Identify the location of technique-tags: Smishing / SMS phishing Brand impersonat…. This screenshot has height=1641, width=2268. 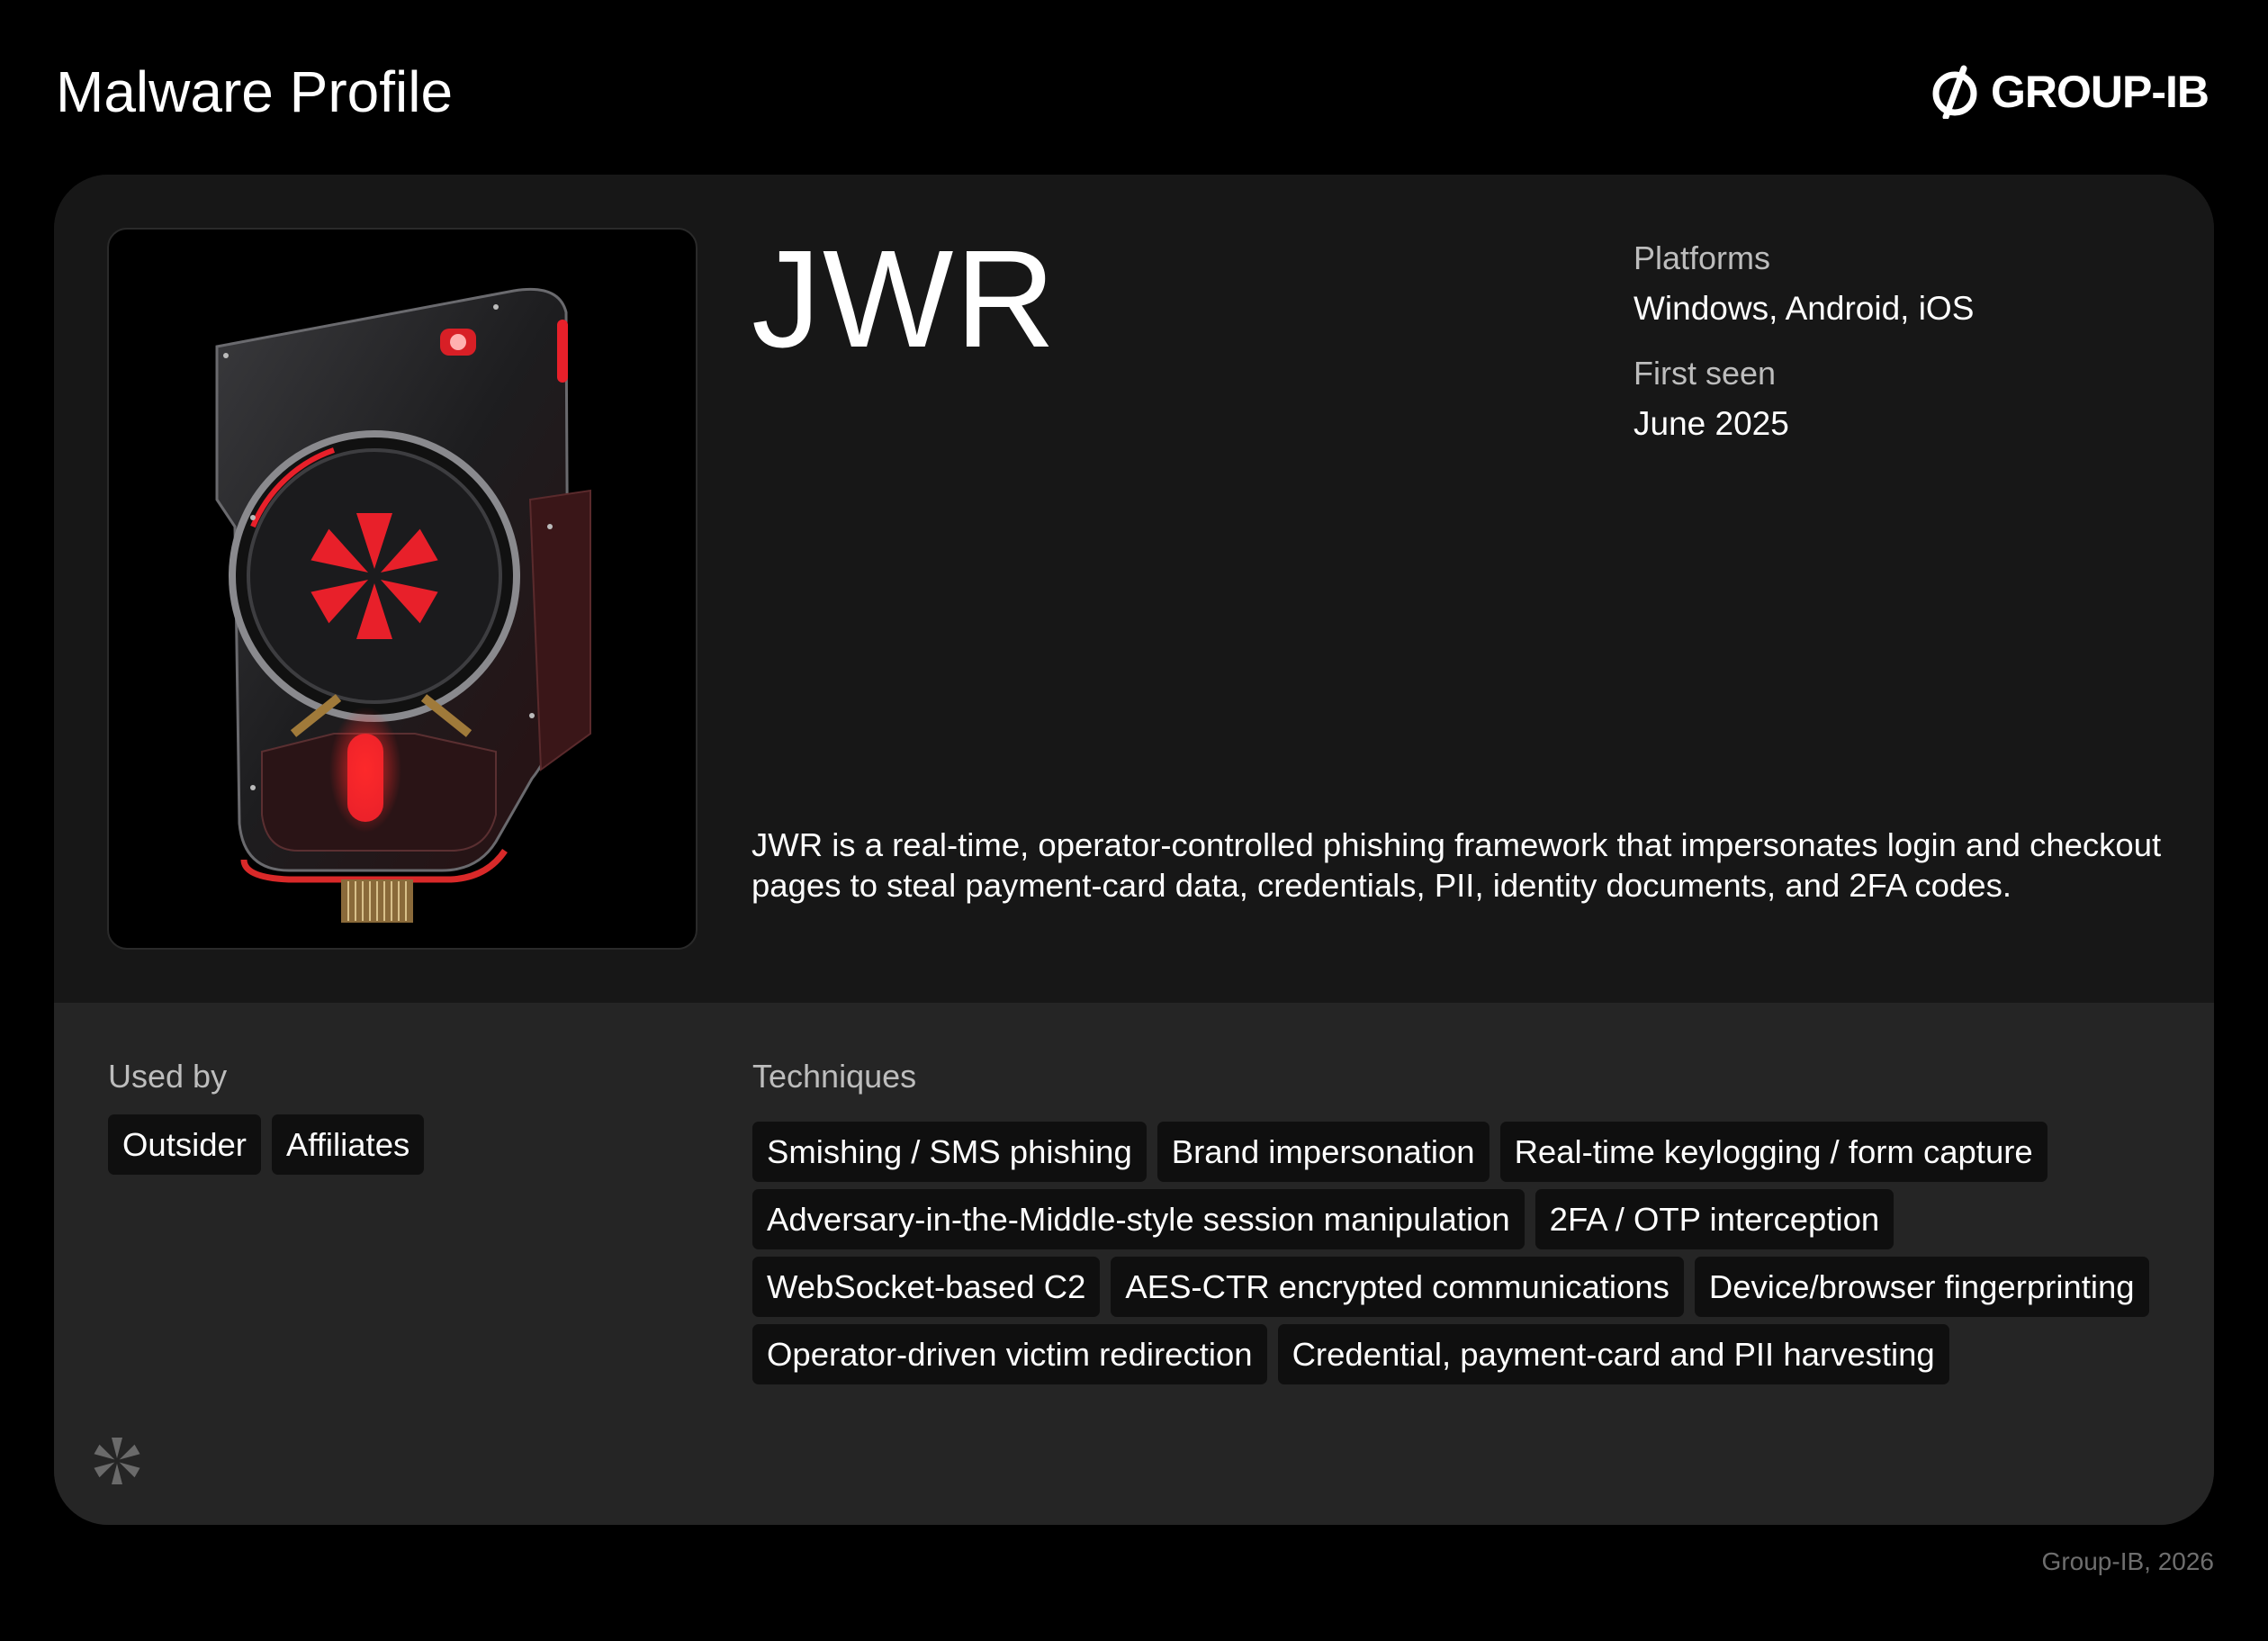
(1472, 1253).